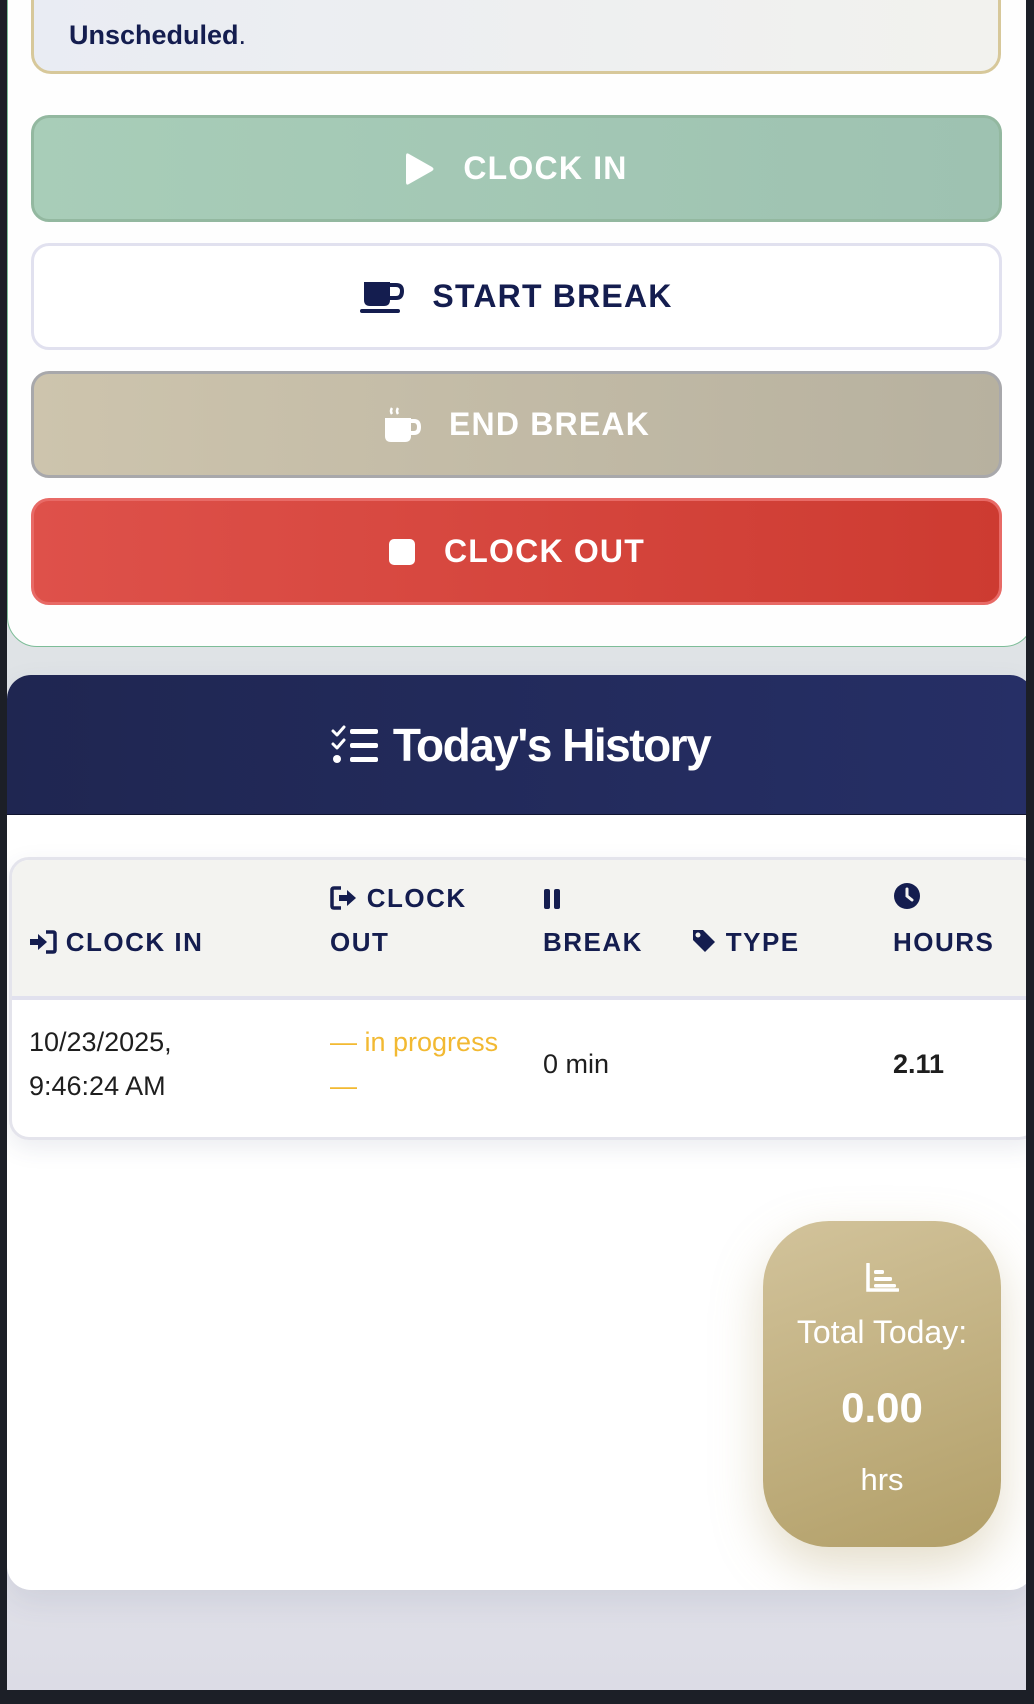  What do you see at coordinates (354, 744) in the screenshot?
I see `list-check-icon` at bounding box center [354, 744].